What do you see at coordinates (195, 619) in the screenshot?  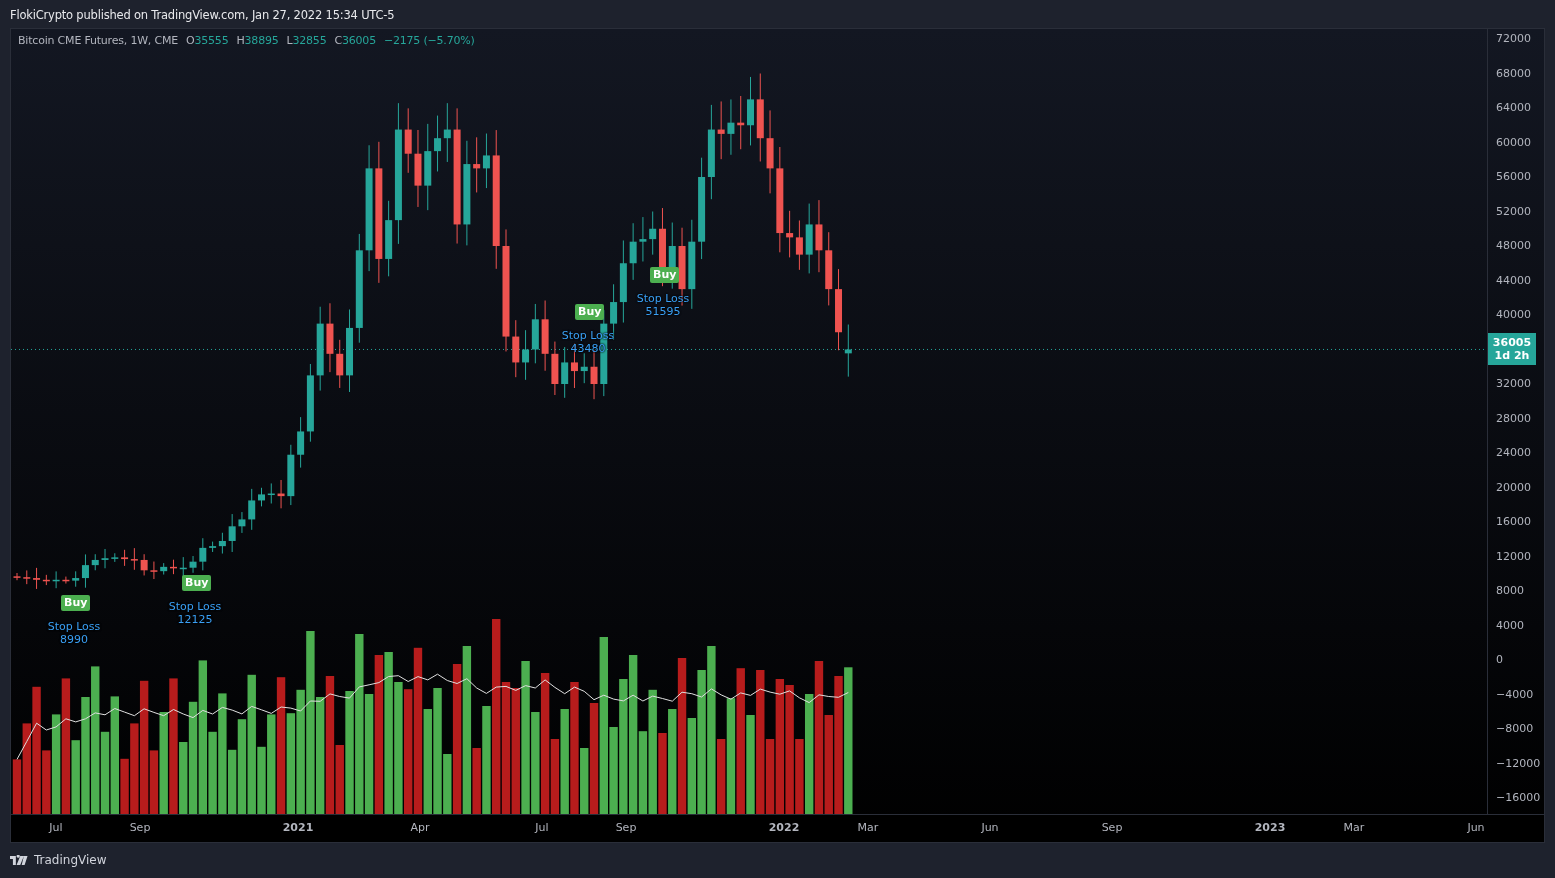 I see `stop-loss-value: 12125` at bounding box center [195, 619].